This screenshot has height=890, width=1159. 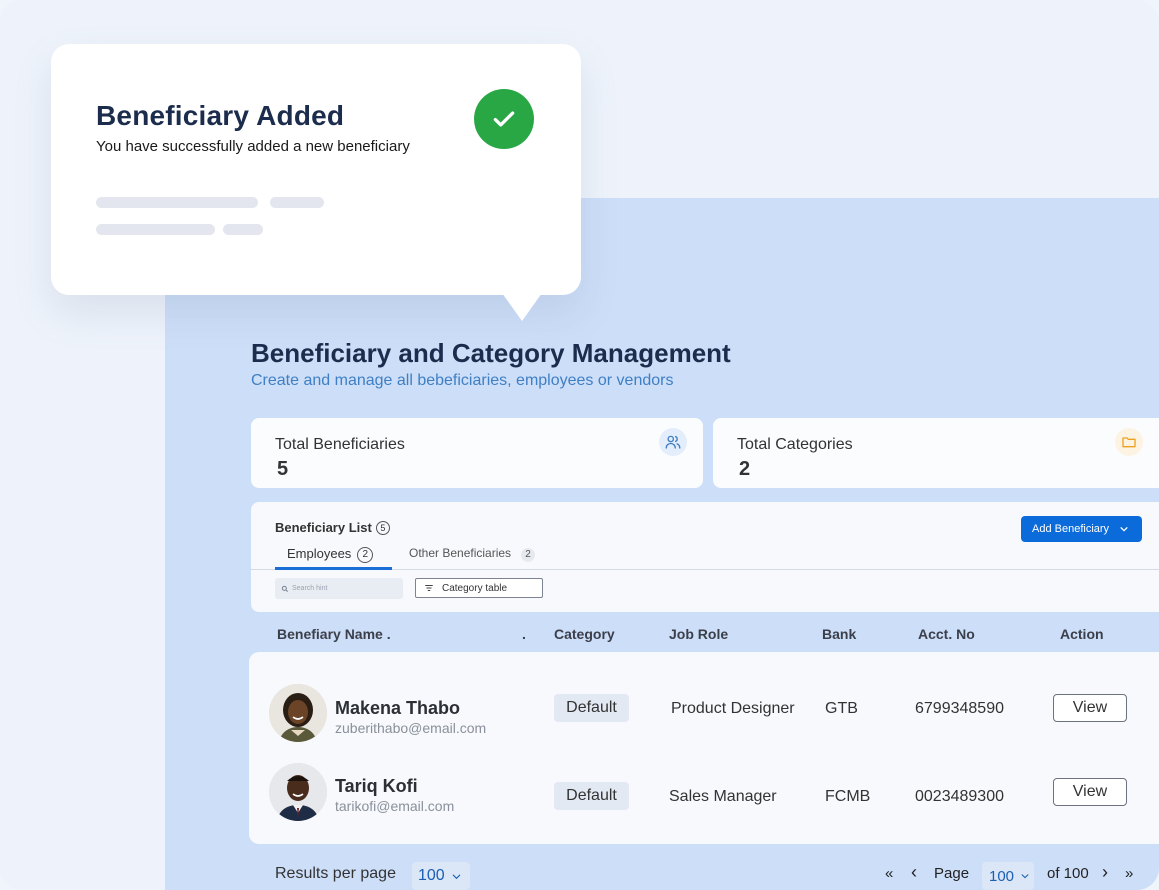 What do you see at coordinates (411, 728) in the screenshot?
I see `beneficiary-email: zuberithabo@email.com` at bounding box center [411, 728].